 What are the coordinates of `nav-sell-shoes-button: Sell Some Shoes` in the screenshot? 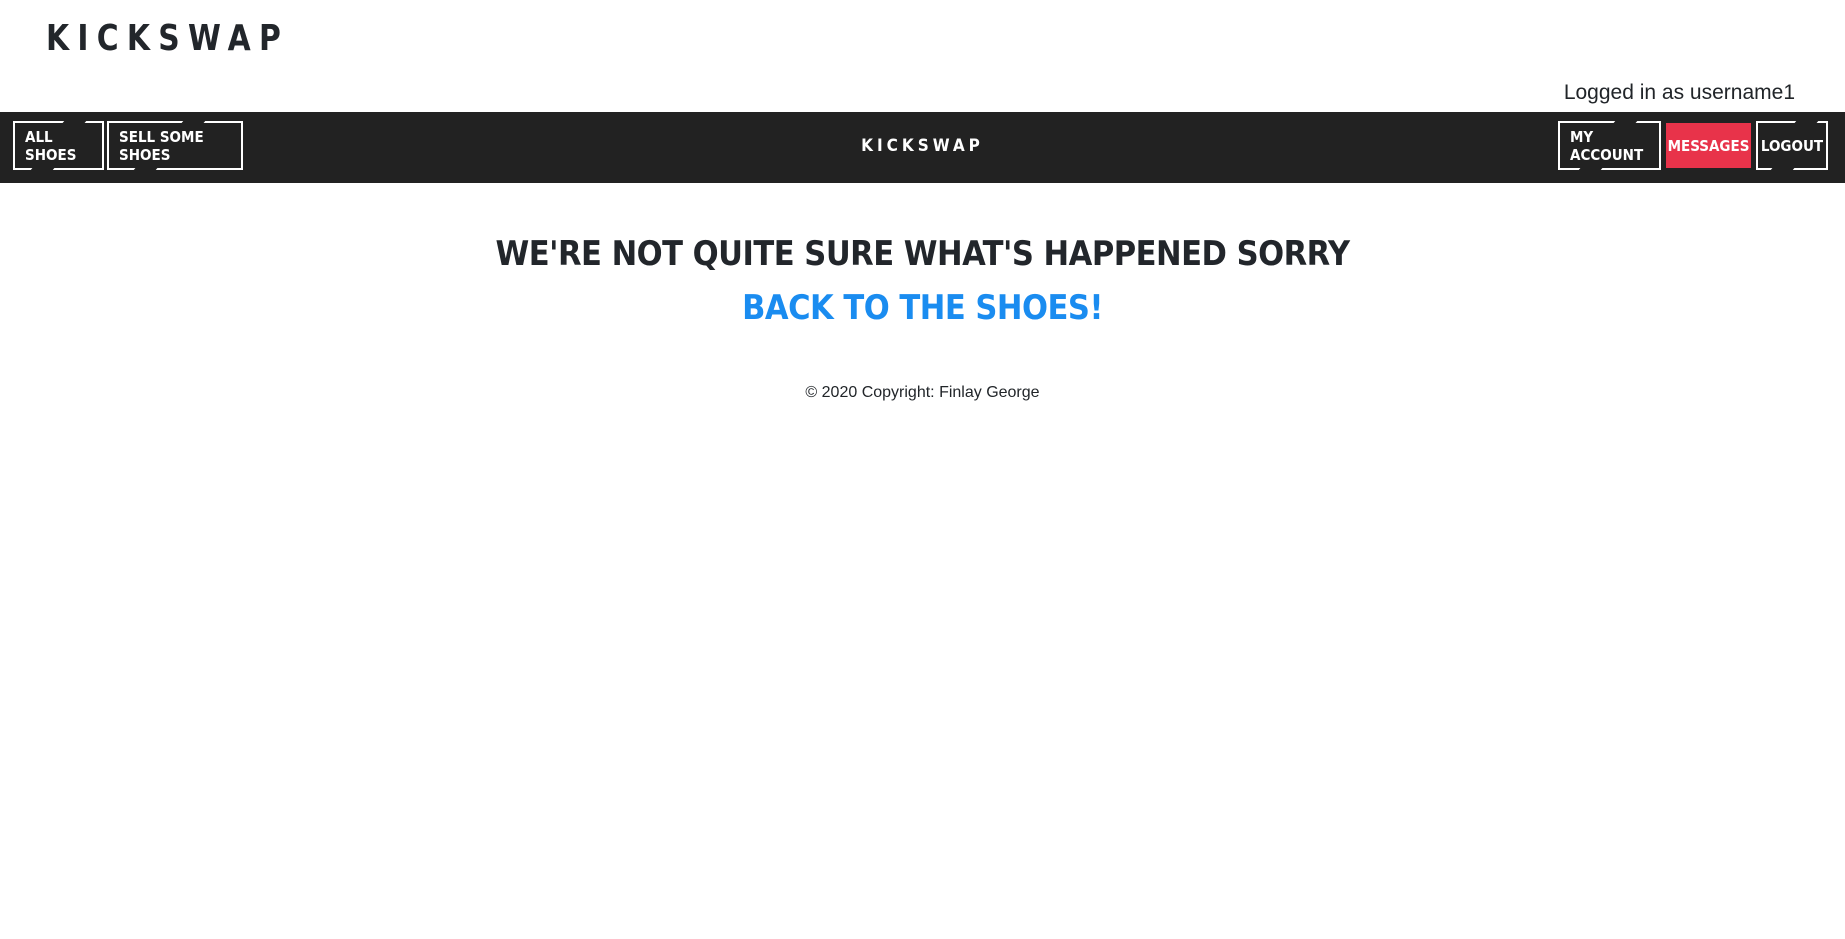 It's located at (175, 145).